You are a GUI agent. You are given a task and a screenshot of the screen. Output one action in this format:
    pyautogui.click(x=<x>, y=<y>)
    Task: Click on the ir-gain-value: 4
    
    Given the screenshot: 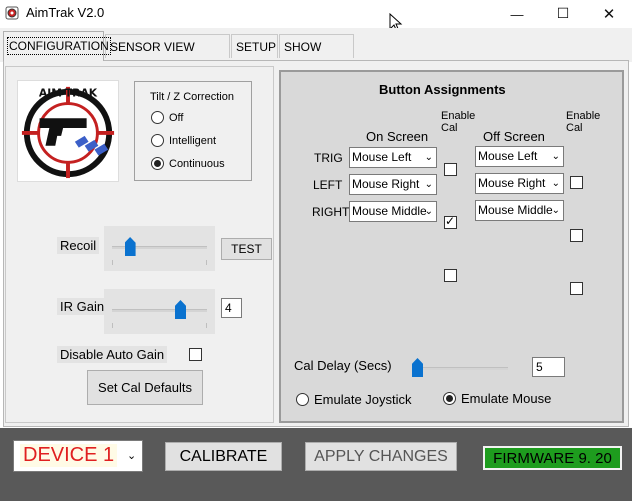 What is the action you would take?
    pyautogui.click(x=231, y=308)
    